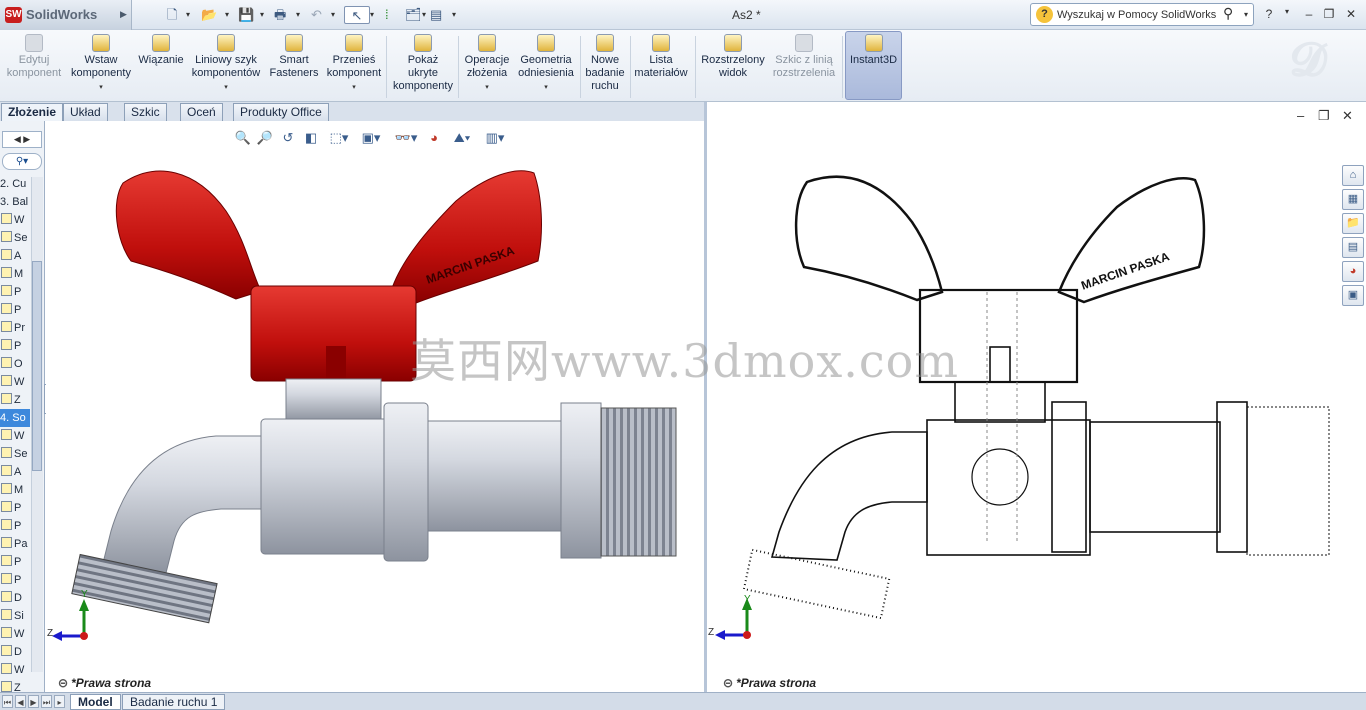 The image size is (1366, 710). Describe the element at coordinates (1353, 295) in the screenshot. I see `custom-properties-icon: ▣` at that location.